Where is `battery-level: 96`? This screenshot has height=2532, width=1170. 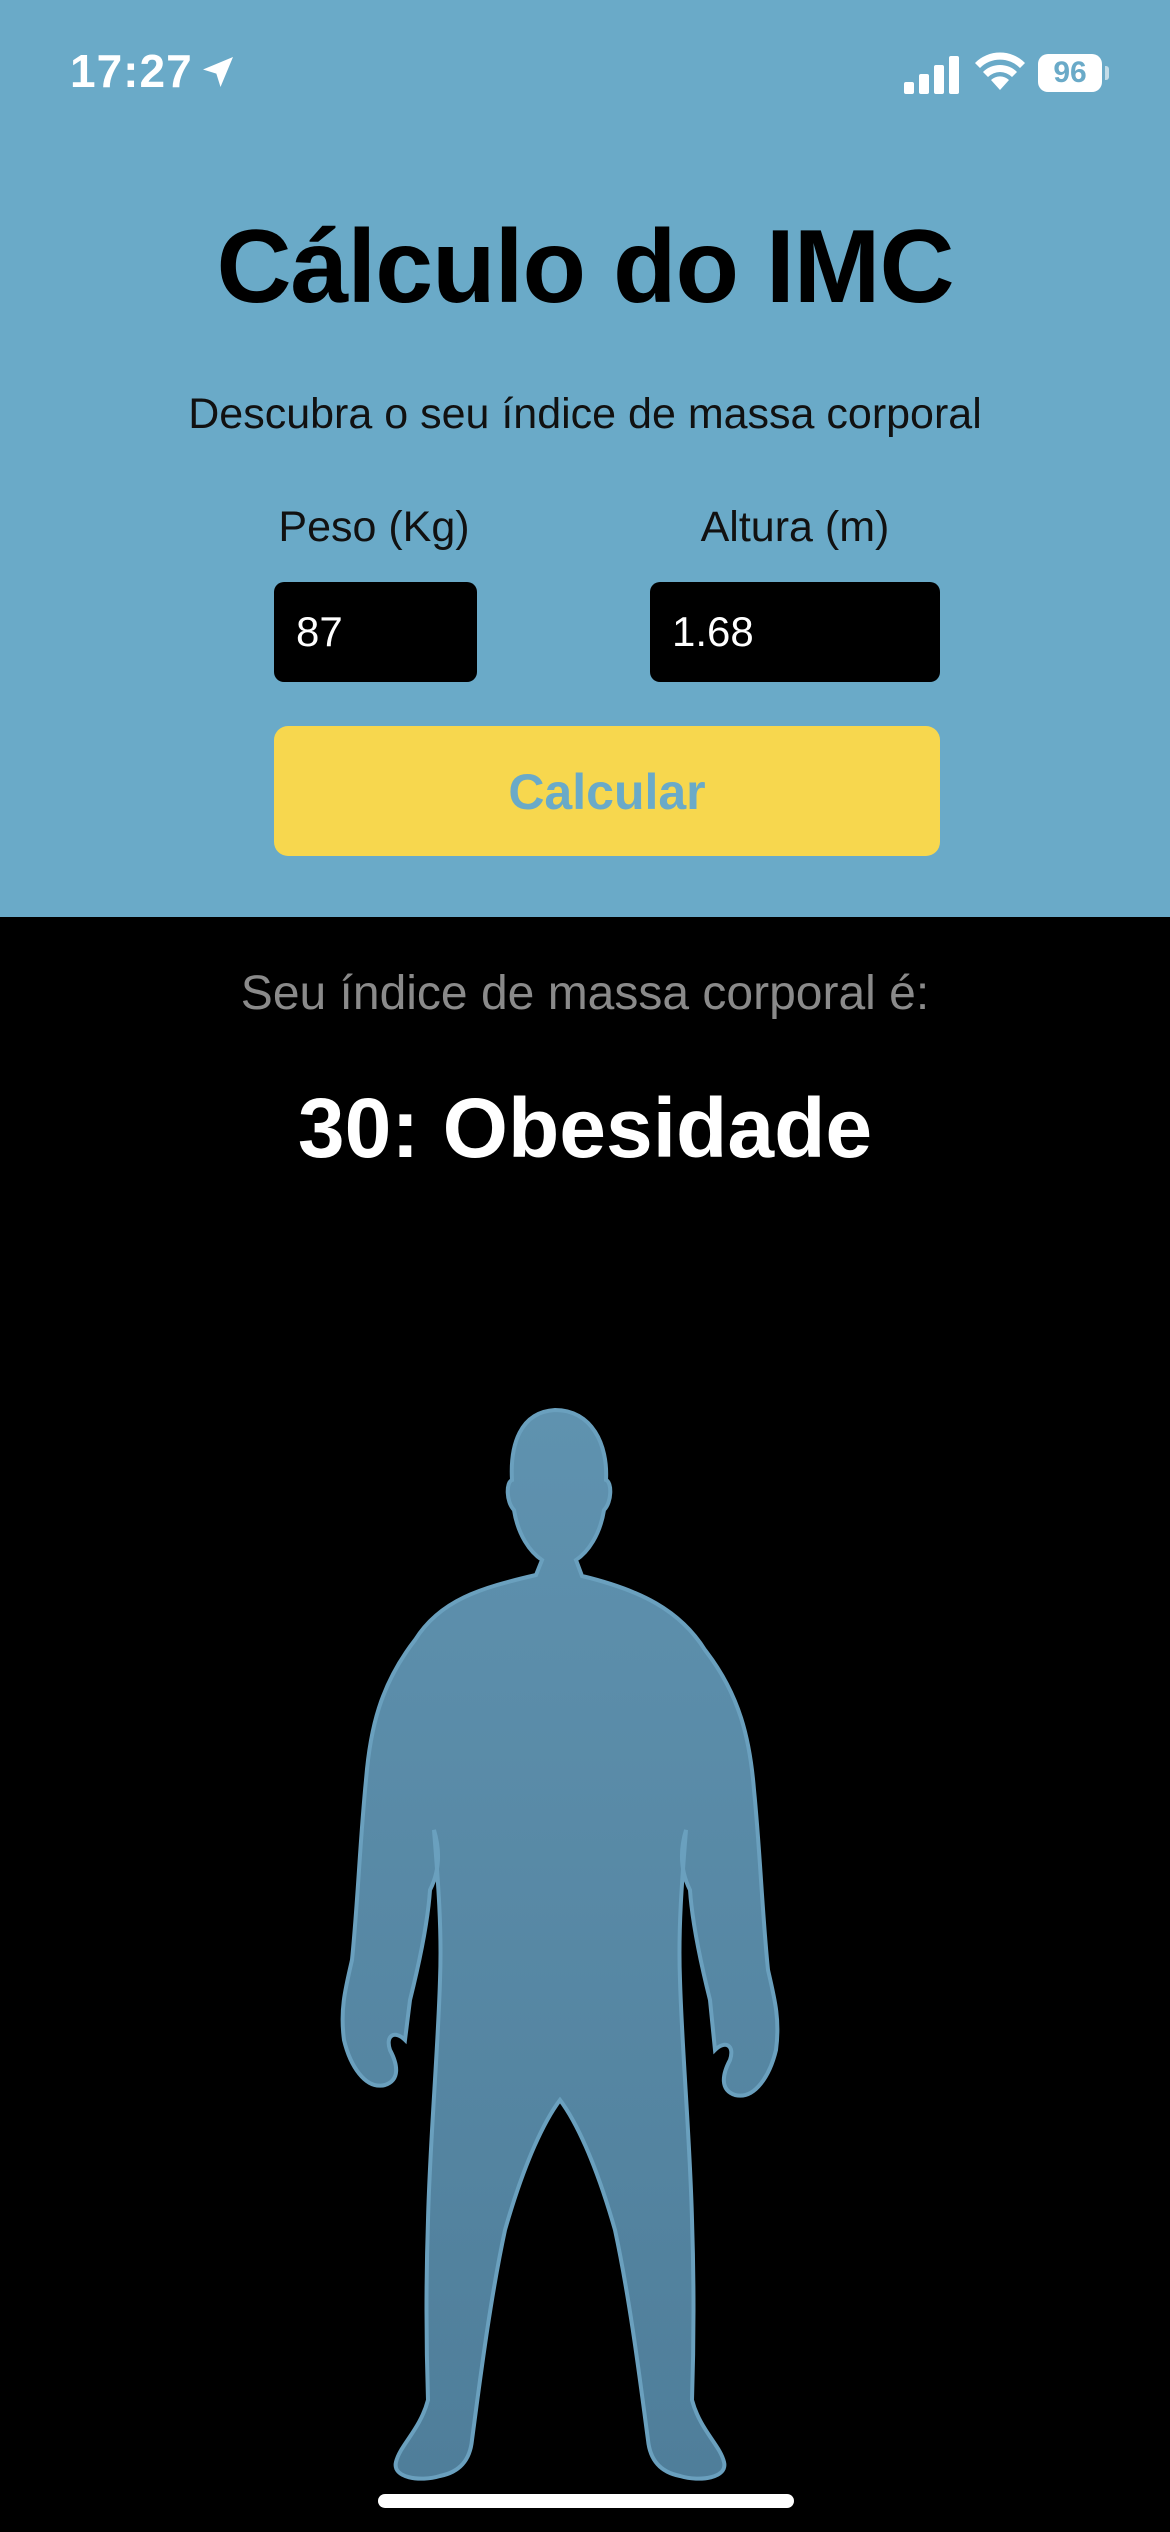 battery-level: 96 is located at coordinates (1070, 73).